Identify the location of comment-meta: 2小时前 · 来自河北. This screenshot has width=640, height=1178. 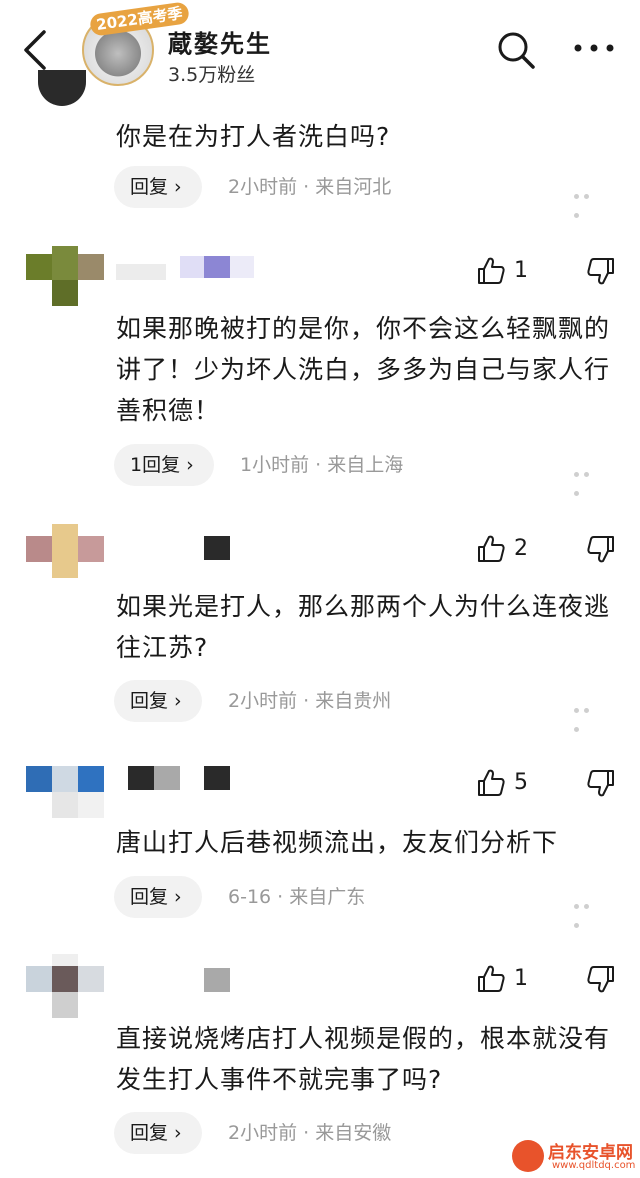
(309, 187).